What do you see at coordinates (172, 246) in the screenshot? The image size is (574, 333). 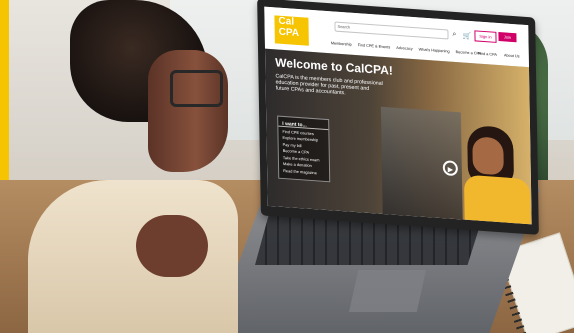 I see `person-hand` at bounding box center [172, 246].